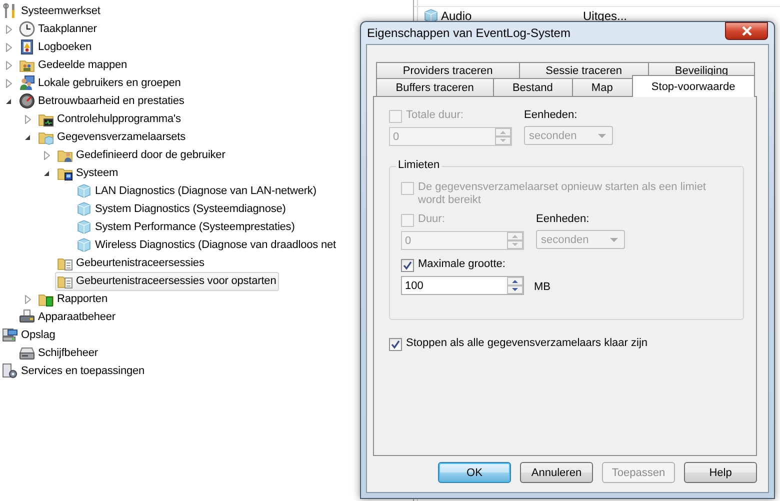 This screenshot has width=780, height=501. What do you see at coordinates (583, 70) in the screenshot?
I see `tab: Sessie traceren` at bounding box center [583, 70].